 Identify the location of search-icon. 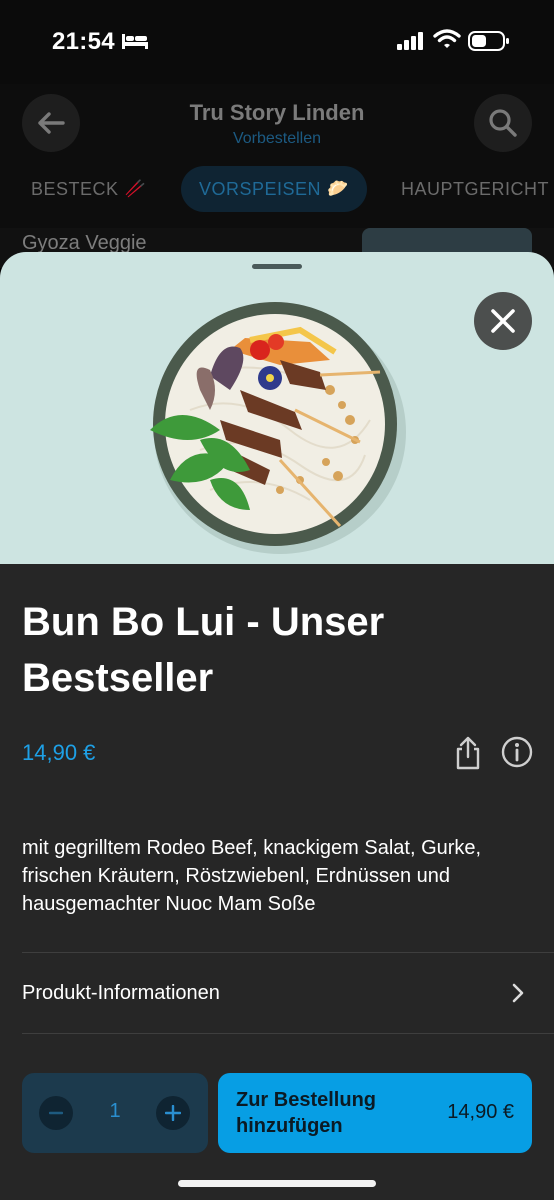
(503, 123).